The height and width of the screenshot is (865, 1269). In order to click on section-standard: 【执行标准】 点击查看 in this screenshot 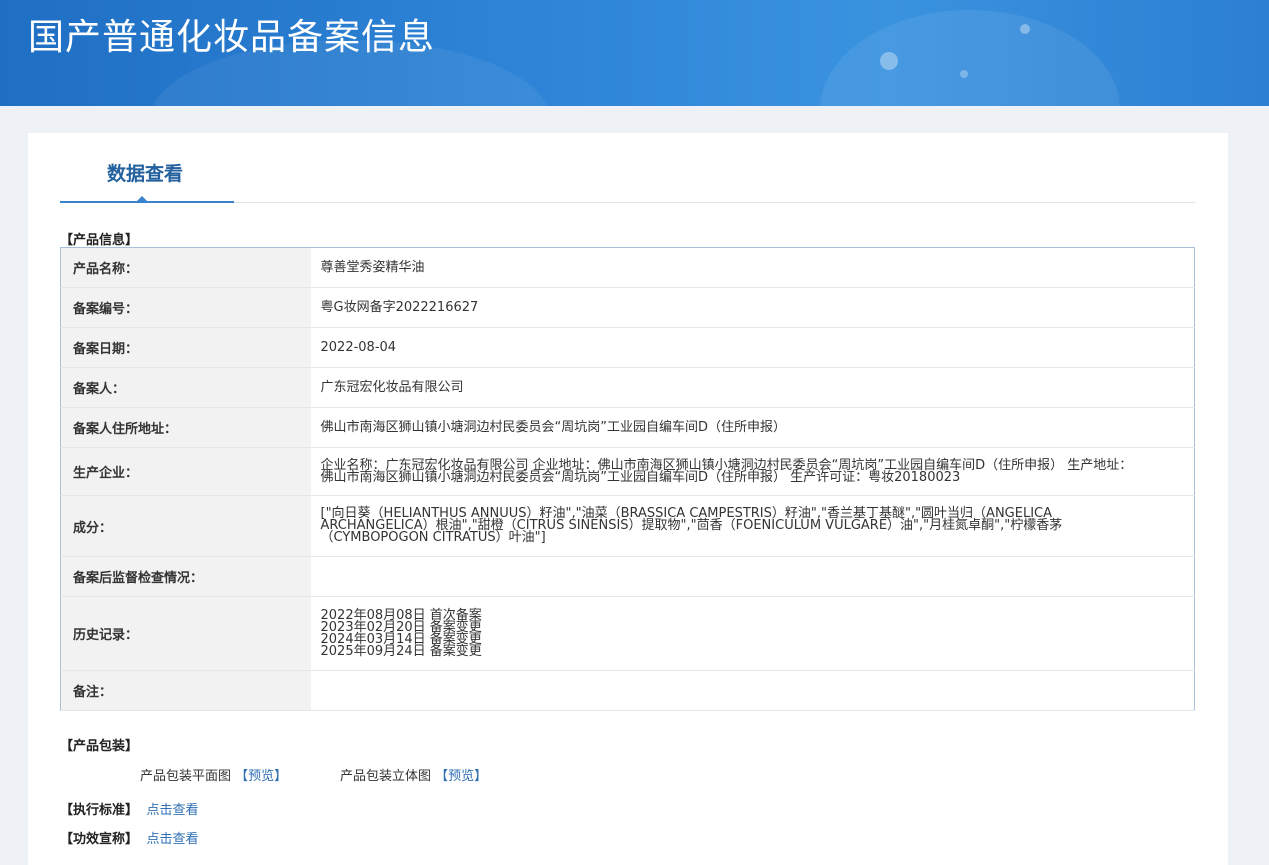, I will do `click(129, 808)`.